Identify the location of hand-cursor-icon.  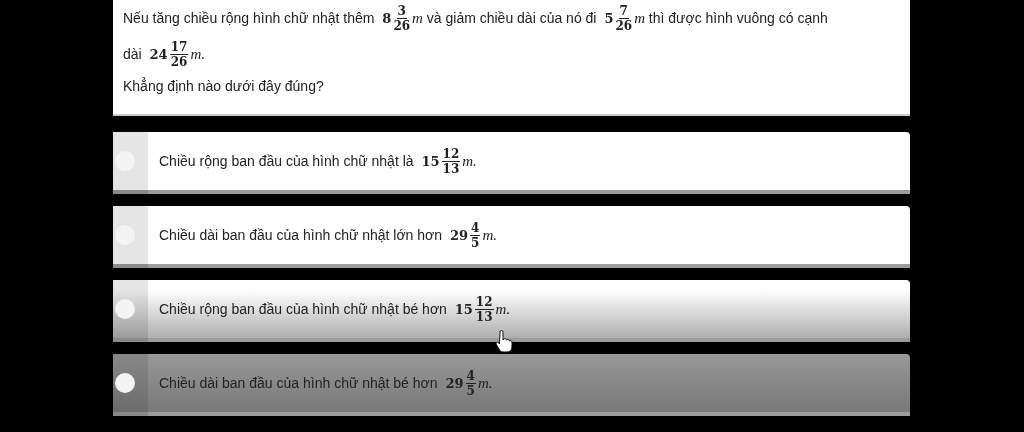
(503, 342).